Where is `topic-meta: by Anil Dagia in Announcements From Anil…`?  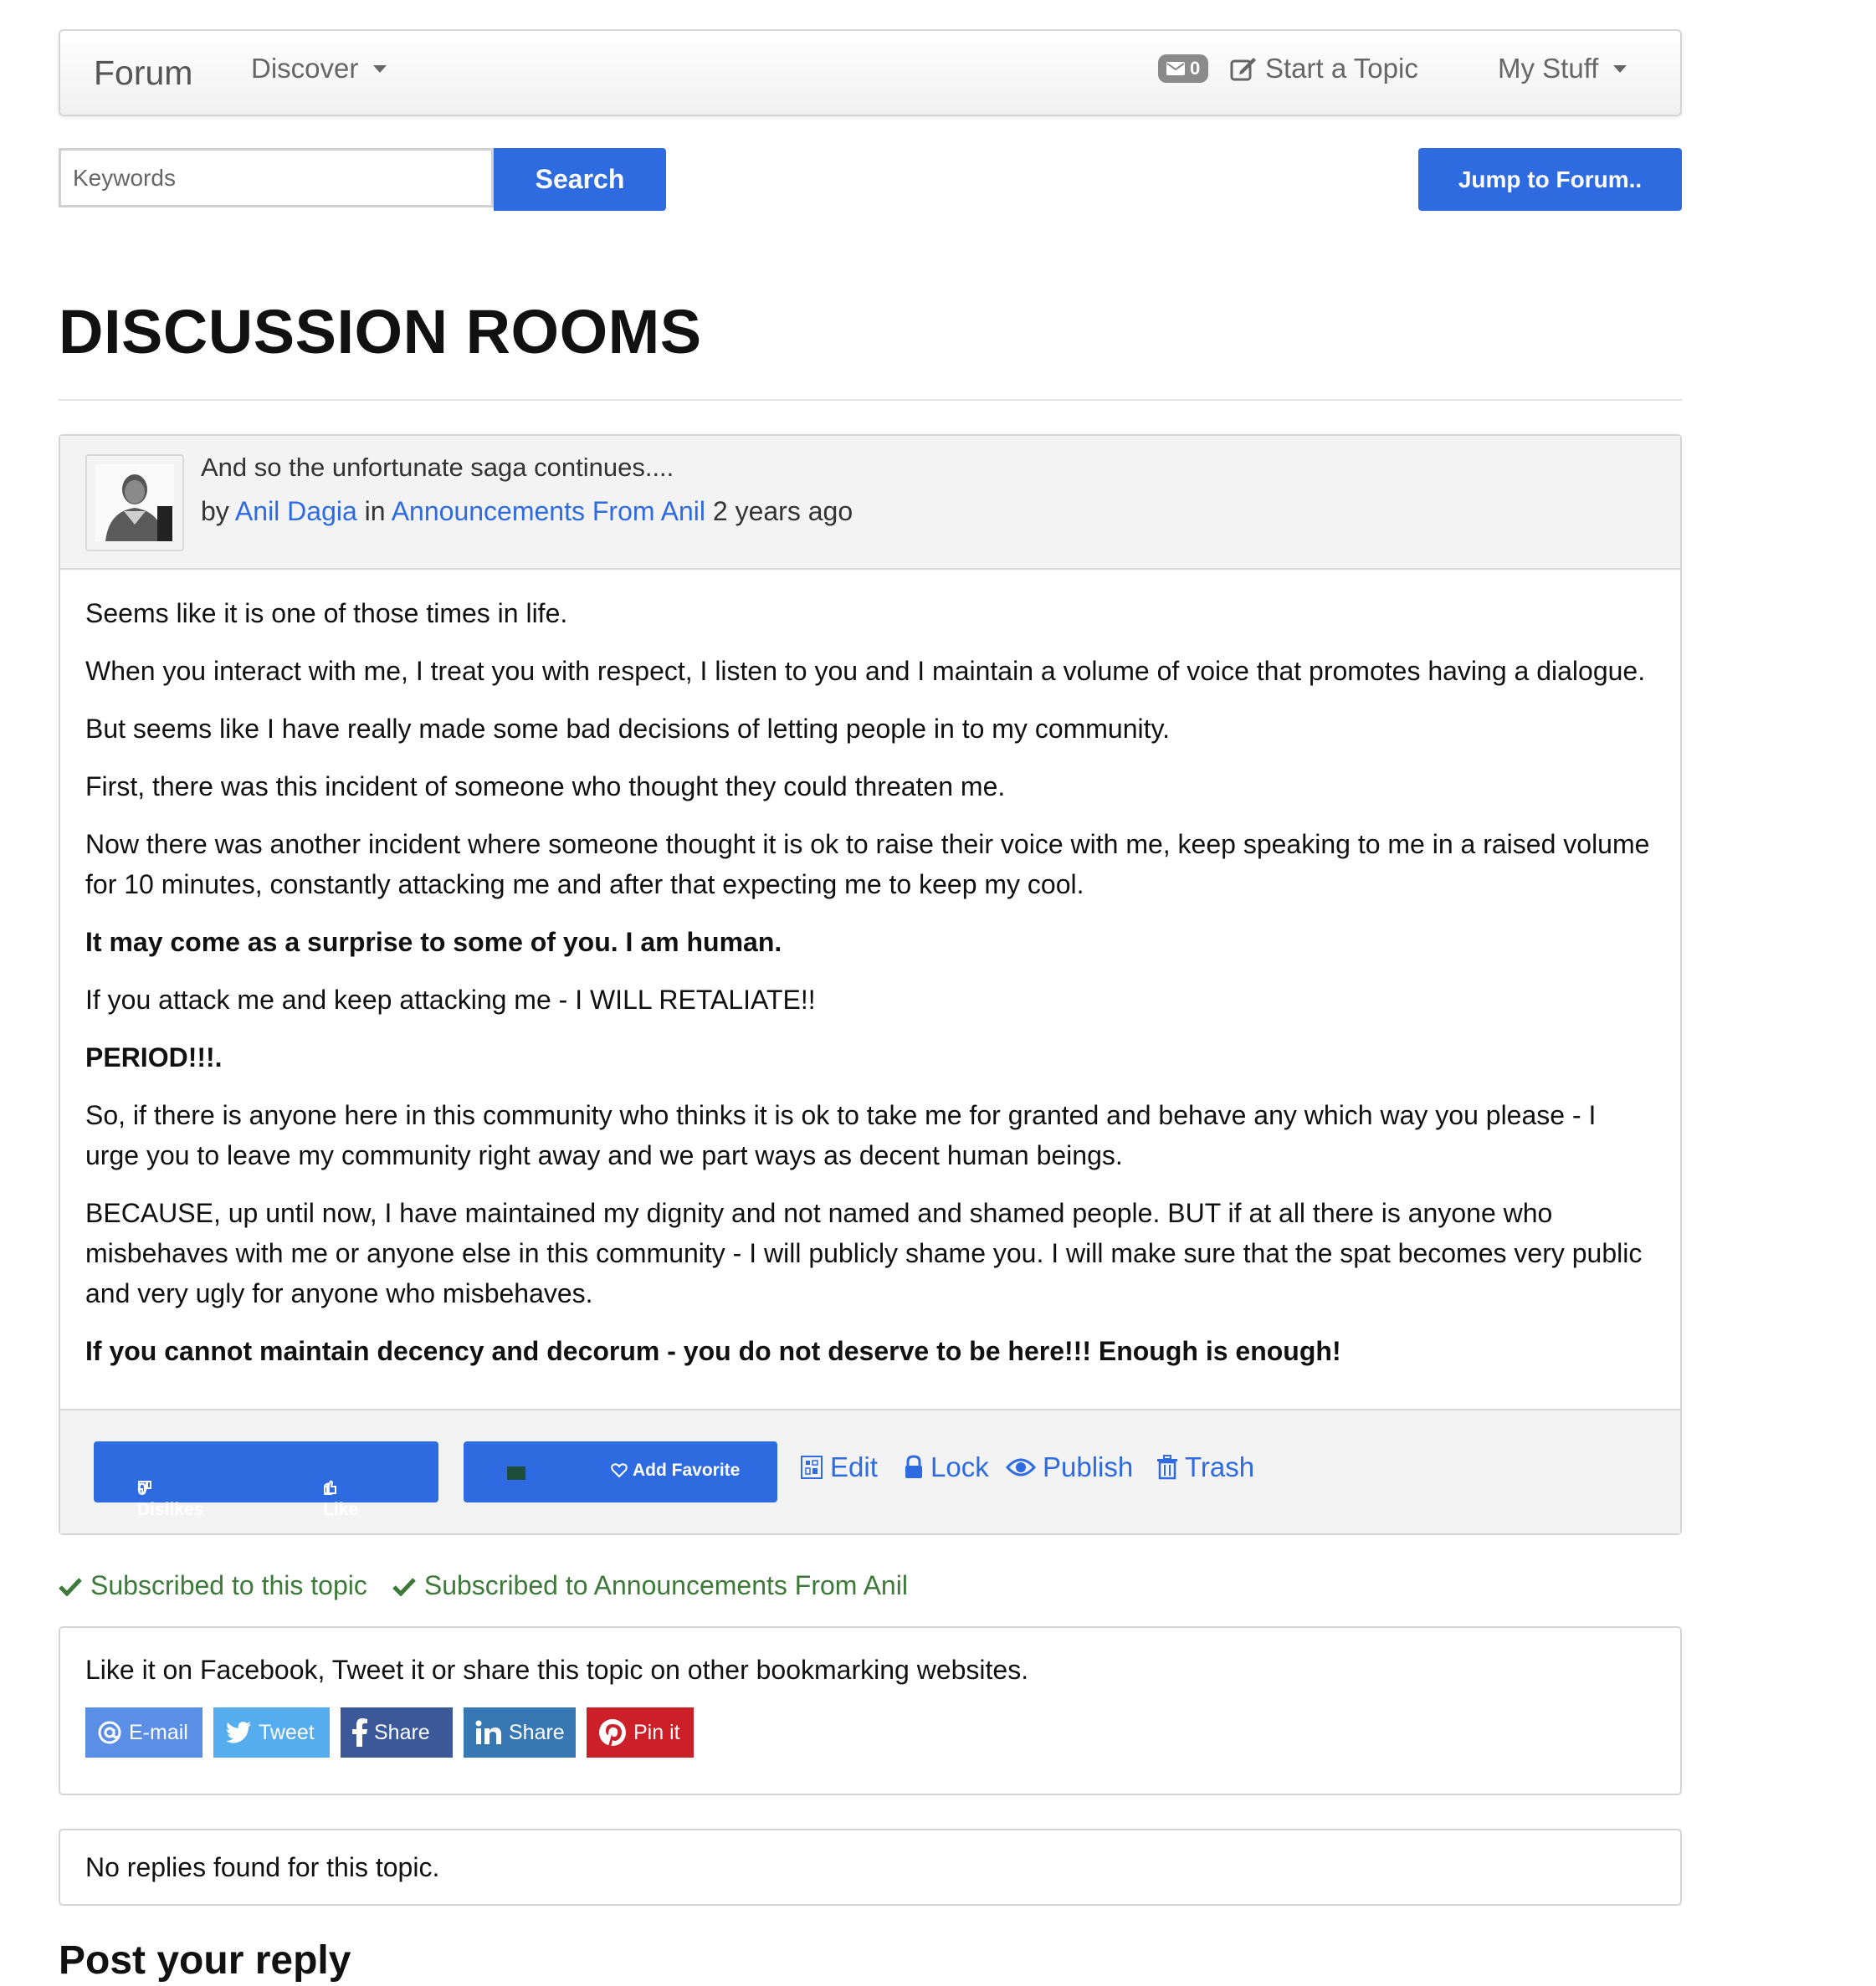
topic-meta: by Anil Dagia in Announcements From Anil… is located at coordinates (527, 511).